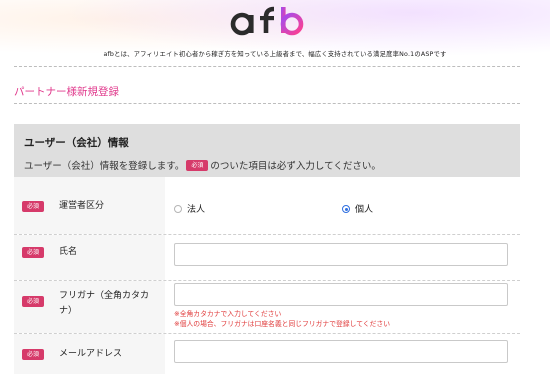  I want to click on label-cell: 必須 フリガナ（全角カタカ ナ）, so click(89, 307).